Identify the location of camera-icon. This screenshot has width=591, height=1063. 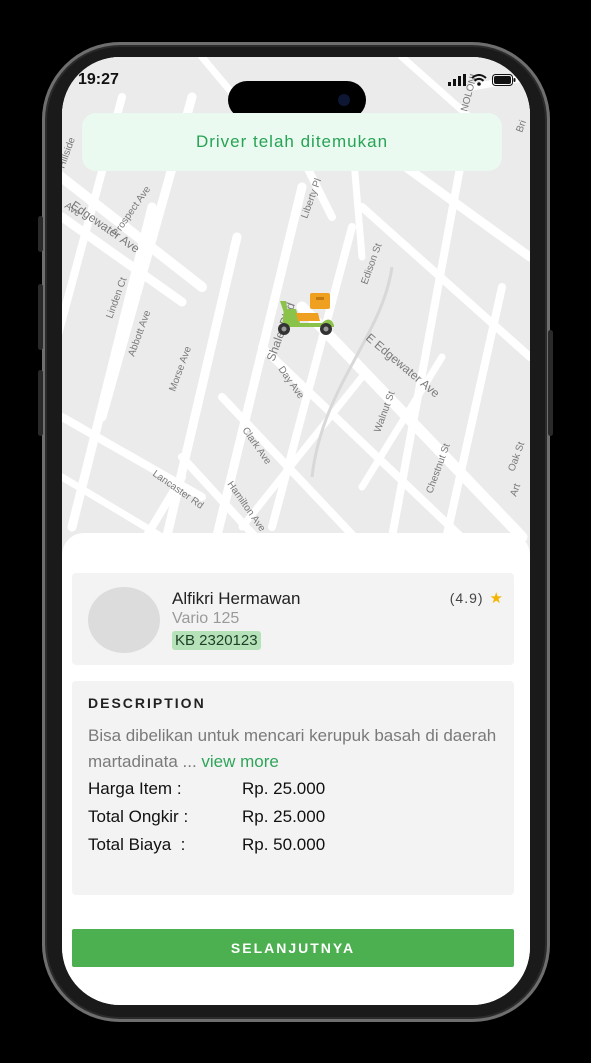
(344, 100).